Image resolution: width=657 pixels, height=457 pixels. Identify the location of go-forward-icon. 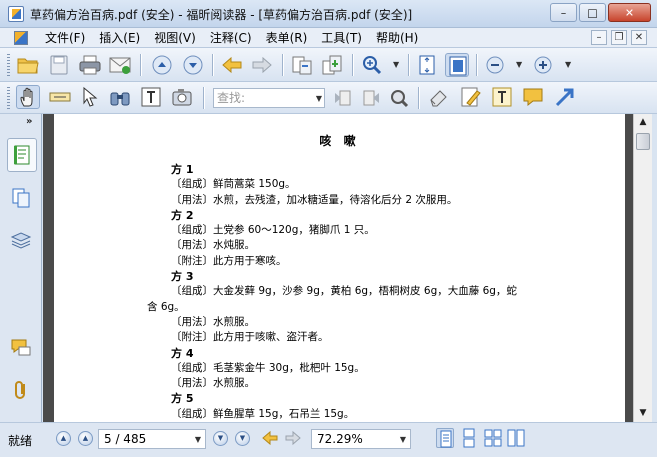
(293, 438).